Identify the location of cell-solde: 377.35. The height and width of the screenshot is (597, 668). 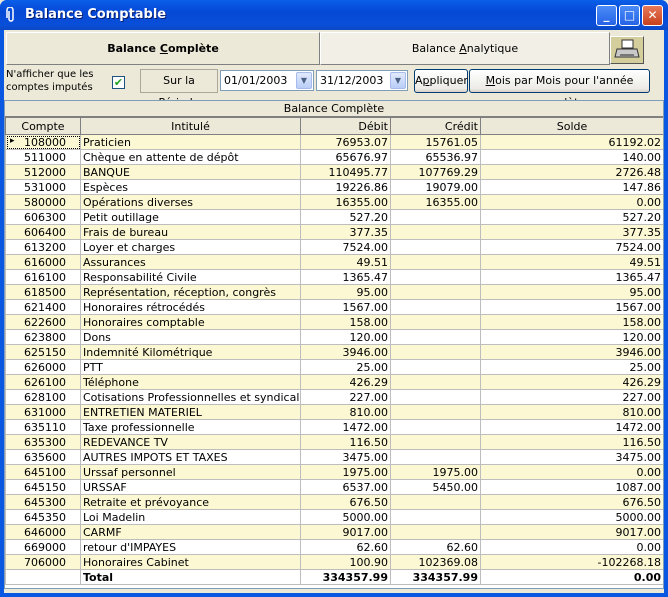
(571, 232).